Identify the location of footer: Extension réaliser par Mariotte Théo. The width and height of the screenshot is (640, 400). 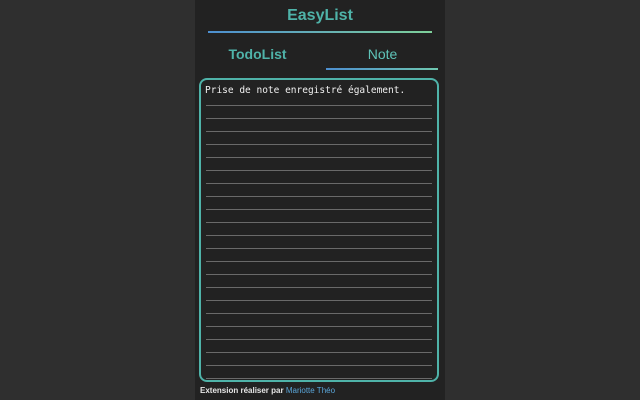
(267, 391).